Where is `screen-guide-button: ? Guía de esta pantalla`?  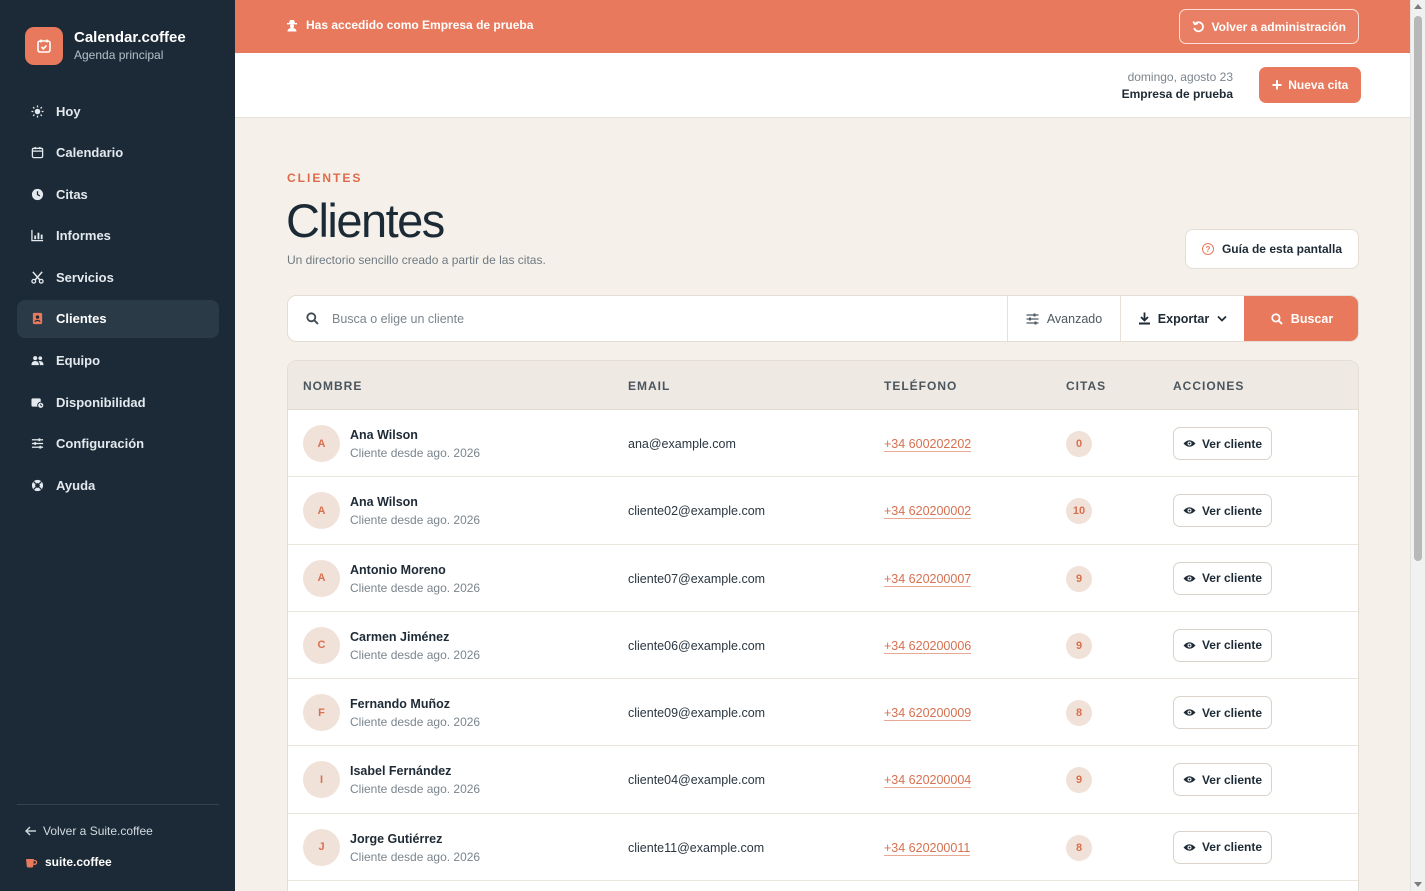
screen-guide-button: ? Guía de esta pantalla is located at coordinates (1272, 249).